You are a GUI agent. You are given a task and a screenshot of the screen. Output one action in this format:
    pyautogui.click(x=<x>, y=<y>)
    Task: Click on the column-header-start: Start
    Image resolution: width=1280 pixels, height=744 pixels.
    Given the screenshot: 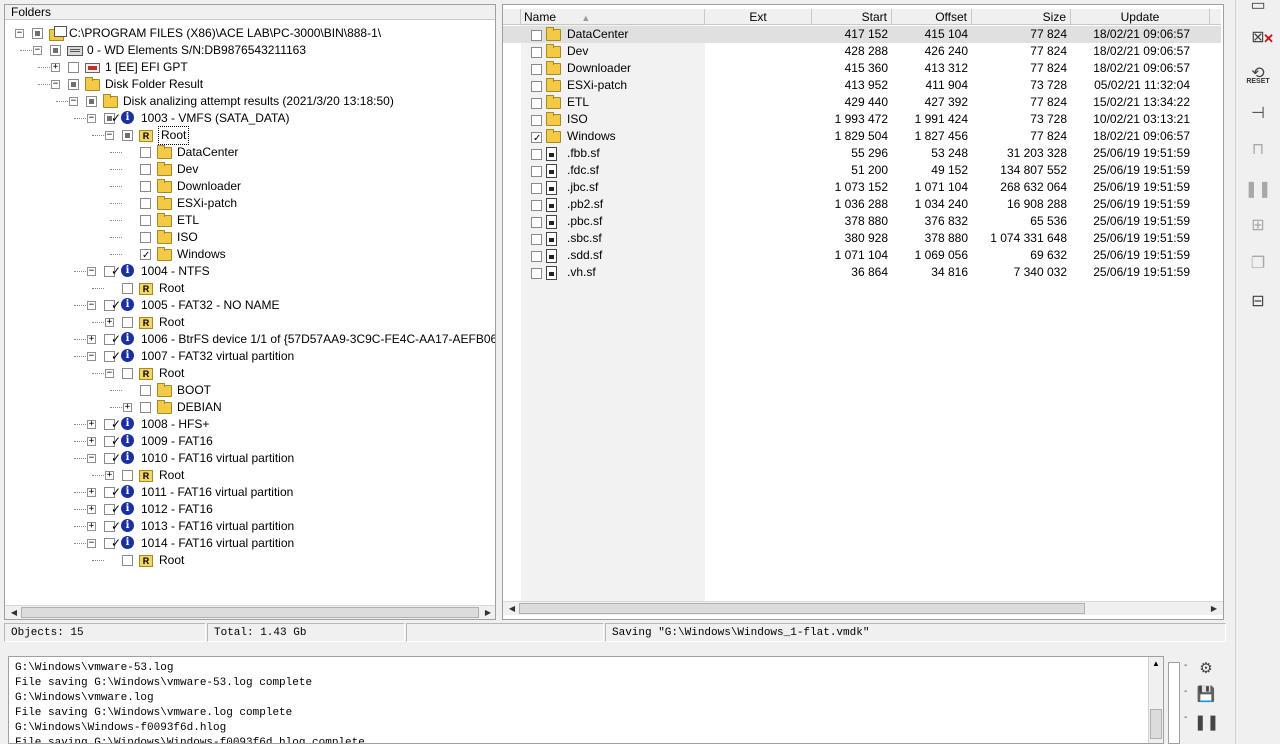 What is the action you would take?
    pyautogui.click(x=852, y=17)
    